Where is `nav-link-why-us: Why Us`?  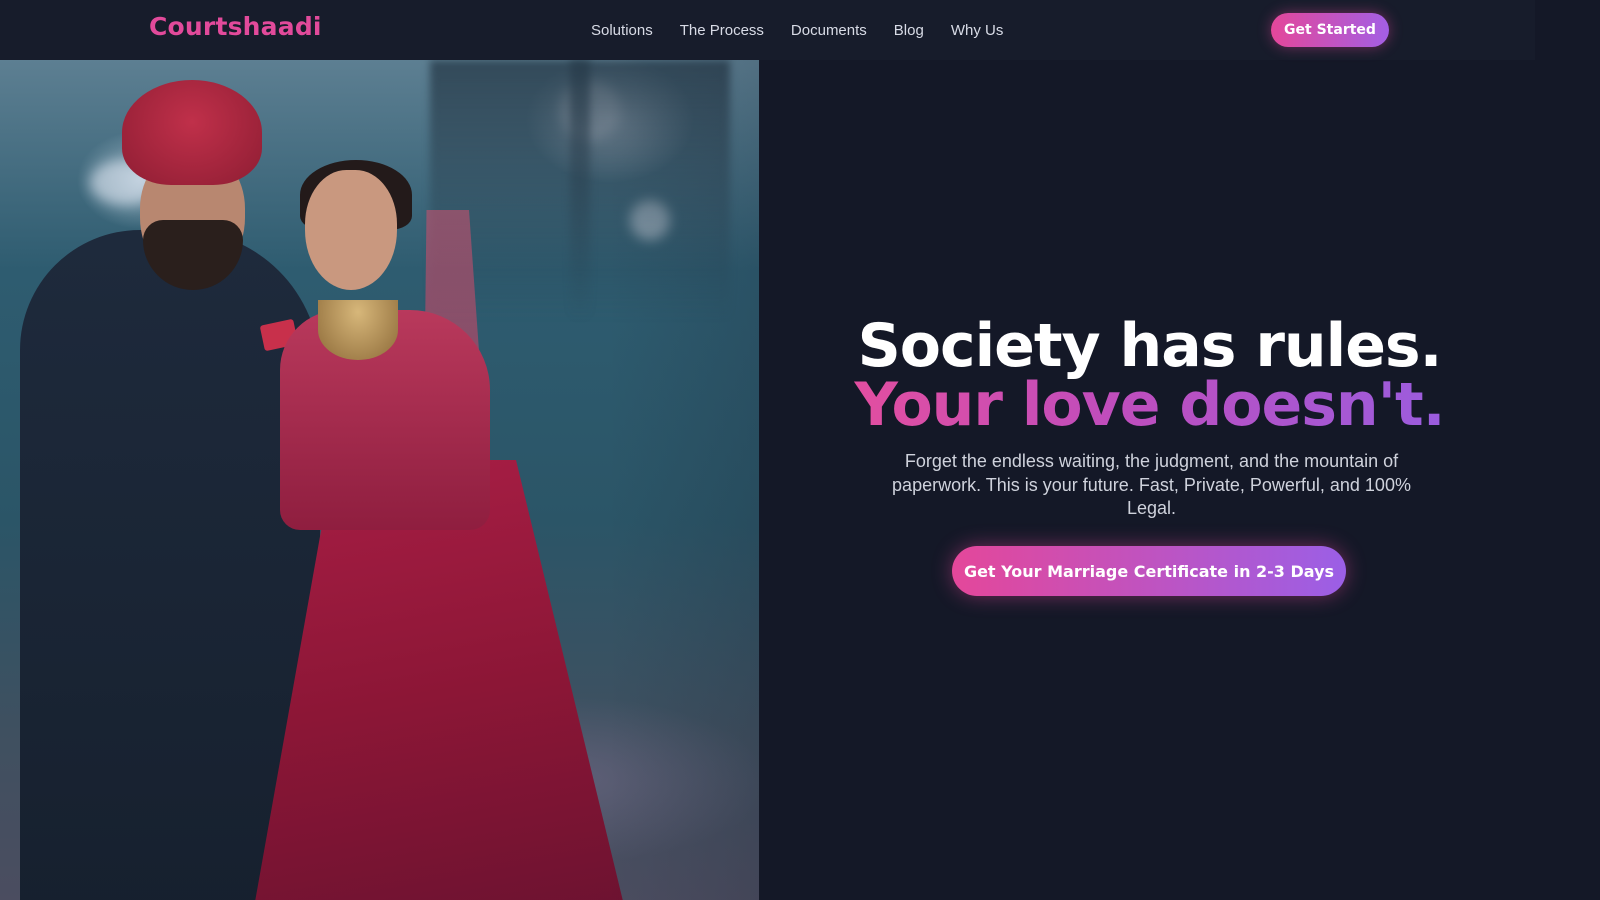 nav-link-why-us: Why Us is located at coordinates (977, 30).